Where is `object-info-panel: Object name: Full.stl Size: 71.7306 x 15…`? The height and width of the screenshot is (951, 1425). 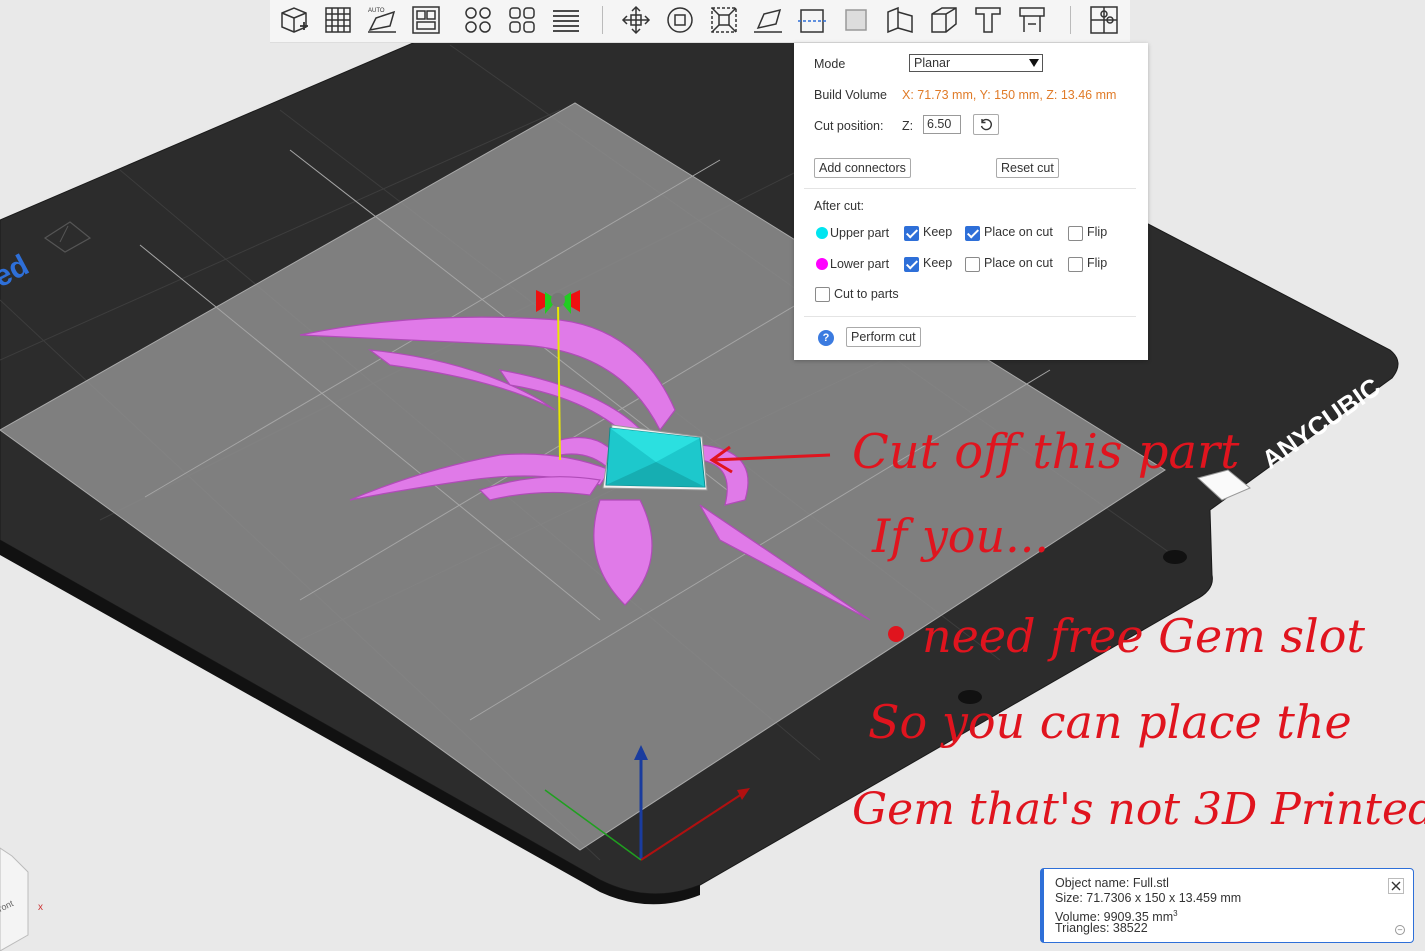
object-info-panel: Object name: Full.stl Size: 71.7306 x 15… is located at coordinates (1227, 905).